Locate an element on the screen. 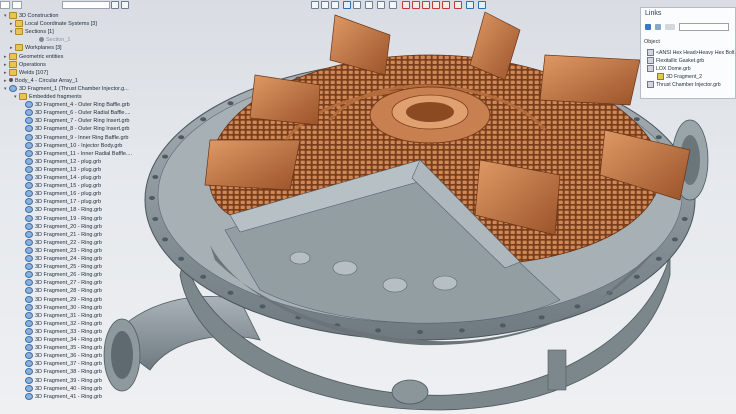 This screenshot has width=736, height=414. zoom-icon is located at coordinates (357, 5).